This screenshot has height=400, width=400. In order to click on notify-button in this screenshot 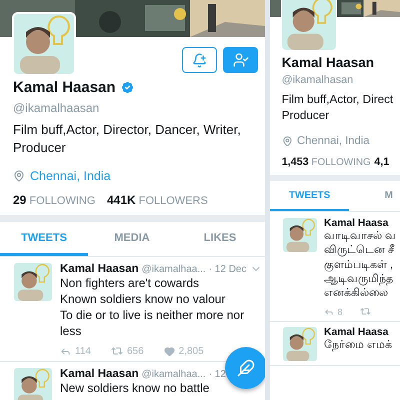, I will do `click(199, 60)`.